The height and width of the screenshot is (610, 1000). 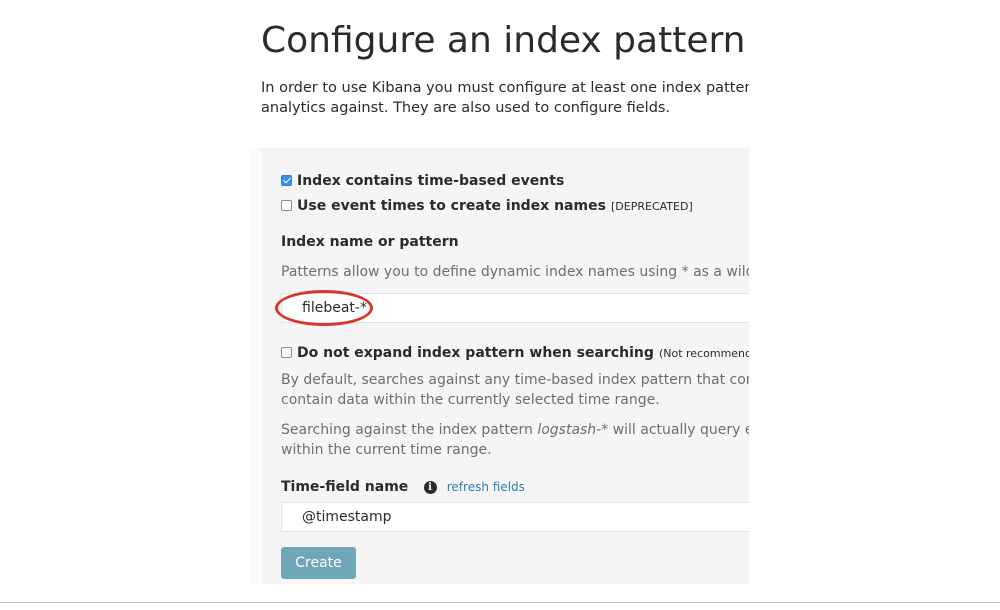 What do you see at coordinates (345, 487) in the screenshot?
I see `time-field-label: Time-field name` at bounding box center [345, 487].